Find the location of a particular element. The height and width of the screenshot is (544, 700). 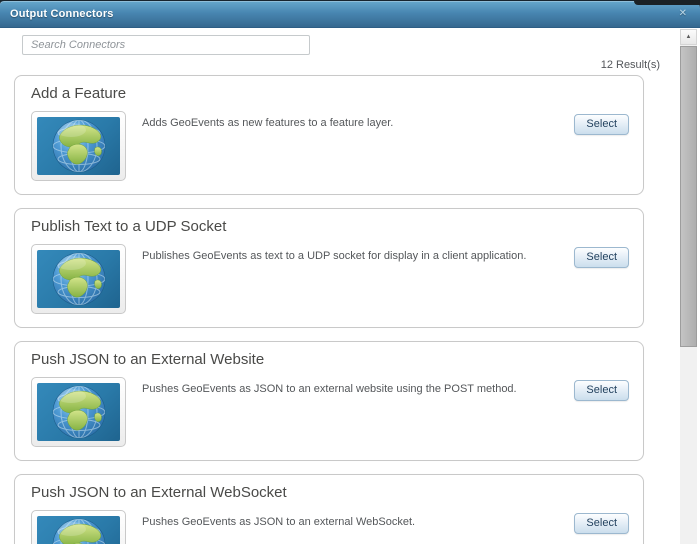

close-icon: ✕ is located at coordinates (683, 14).